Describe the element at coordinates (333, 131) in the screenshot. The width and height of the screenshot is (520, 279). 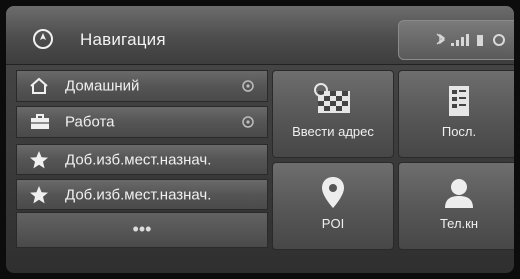
I see `tile-label: Ввести адрес` at that location.